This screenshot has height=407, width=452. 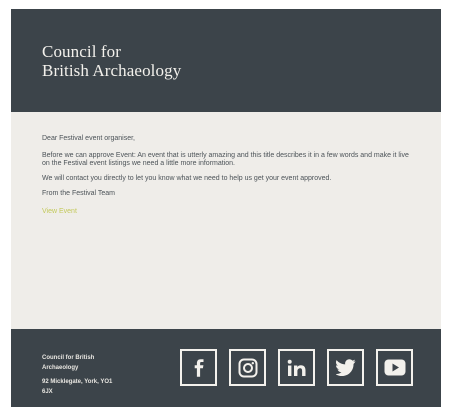 I want to click on facebook-icon, so click(x=199, y=367).